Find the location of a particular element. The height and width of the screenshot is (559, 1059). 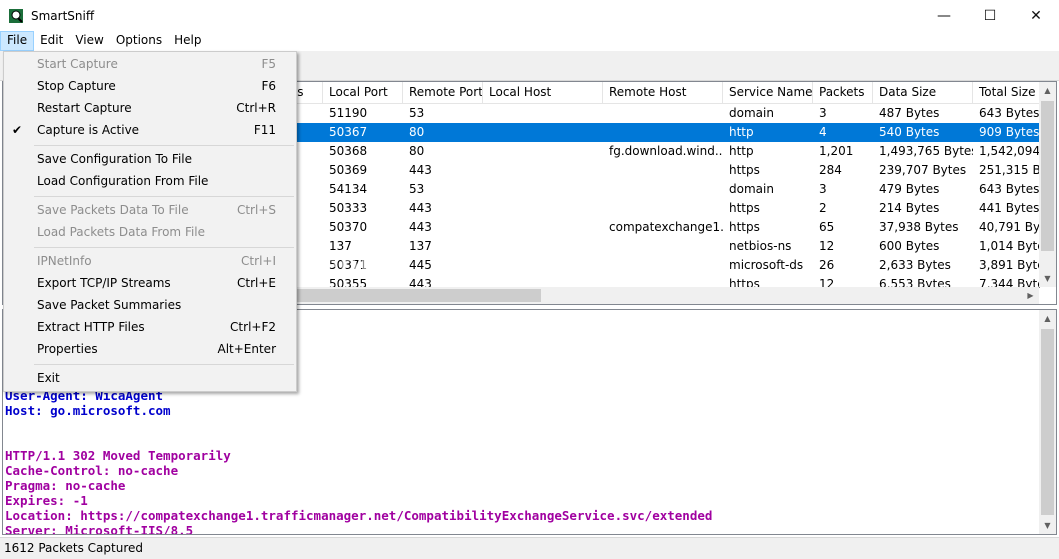

table-cell: 441 Bytes is located at coordinates (1009, 208).